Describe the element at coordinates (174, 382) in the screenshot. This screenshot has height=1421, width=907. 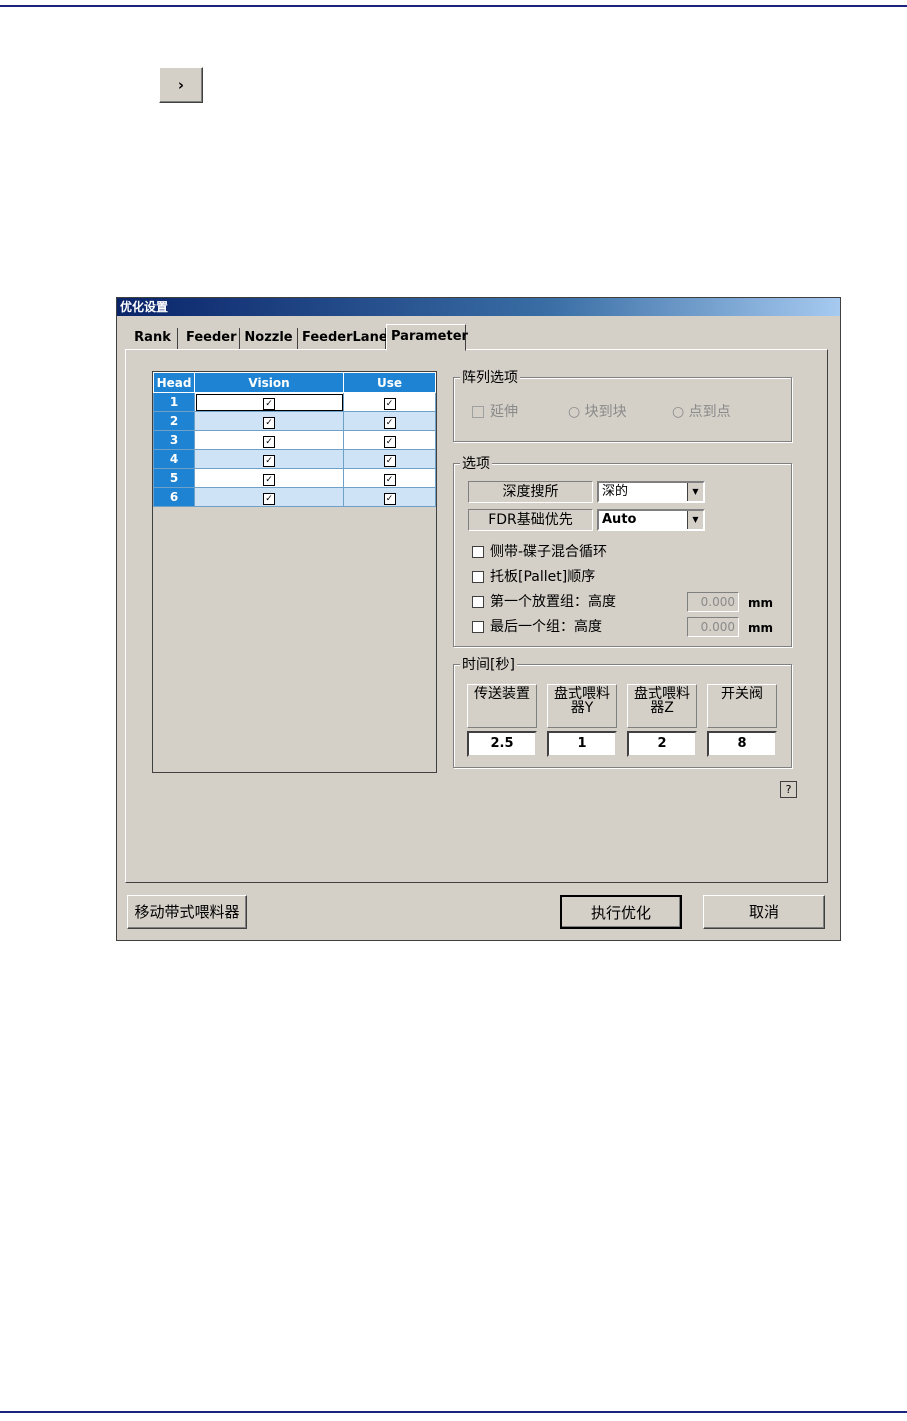
I see `column-header-head: Head` at that location.